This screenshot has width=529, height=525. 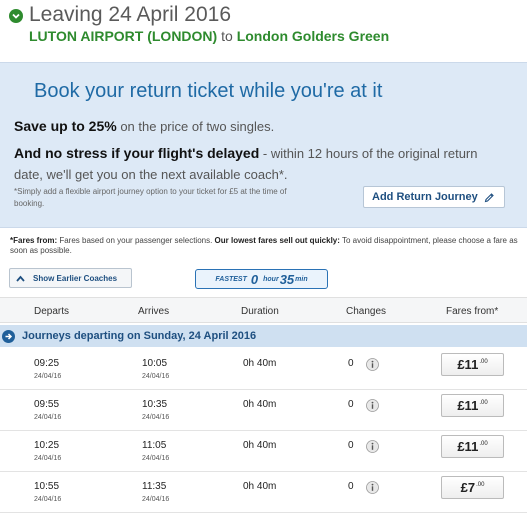 What do you see at coordinates (472, 311) in the screenshot?
I see `col-fares-from: Fares from*` at bounding box center [472, 311].